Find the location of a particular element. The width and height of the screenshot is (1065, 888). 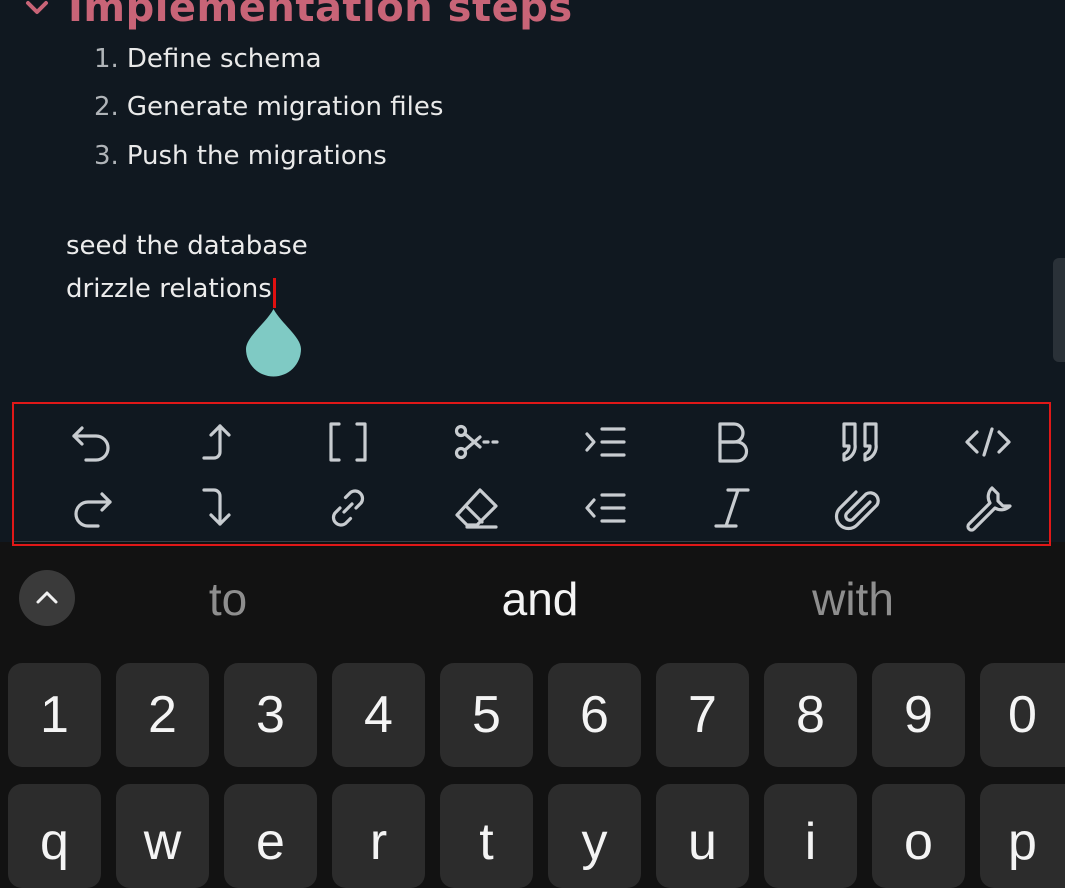

move-up-icon is located at coordinates (216, 442).